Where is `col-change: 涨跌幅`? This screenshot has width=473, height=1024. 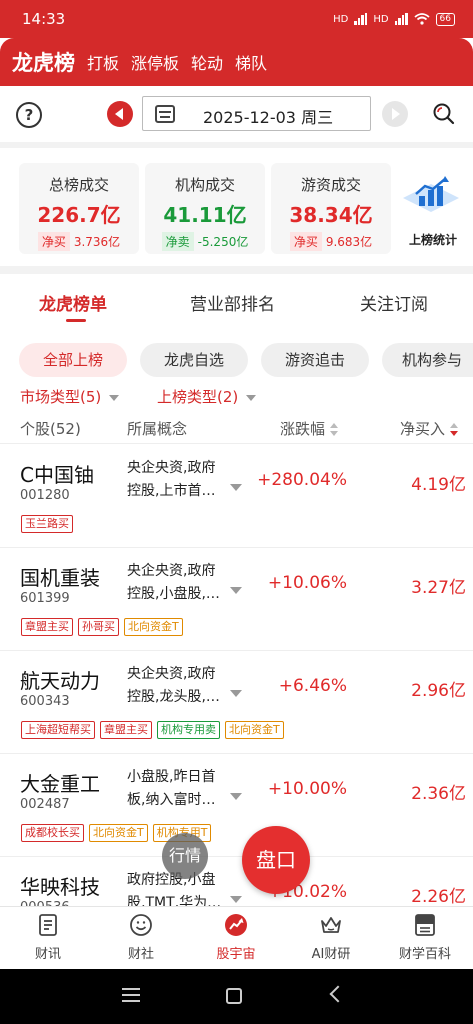 col-change: 涨跌幅 is located at coordinates (309, 428).